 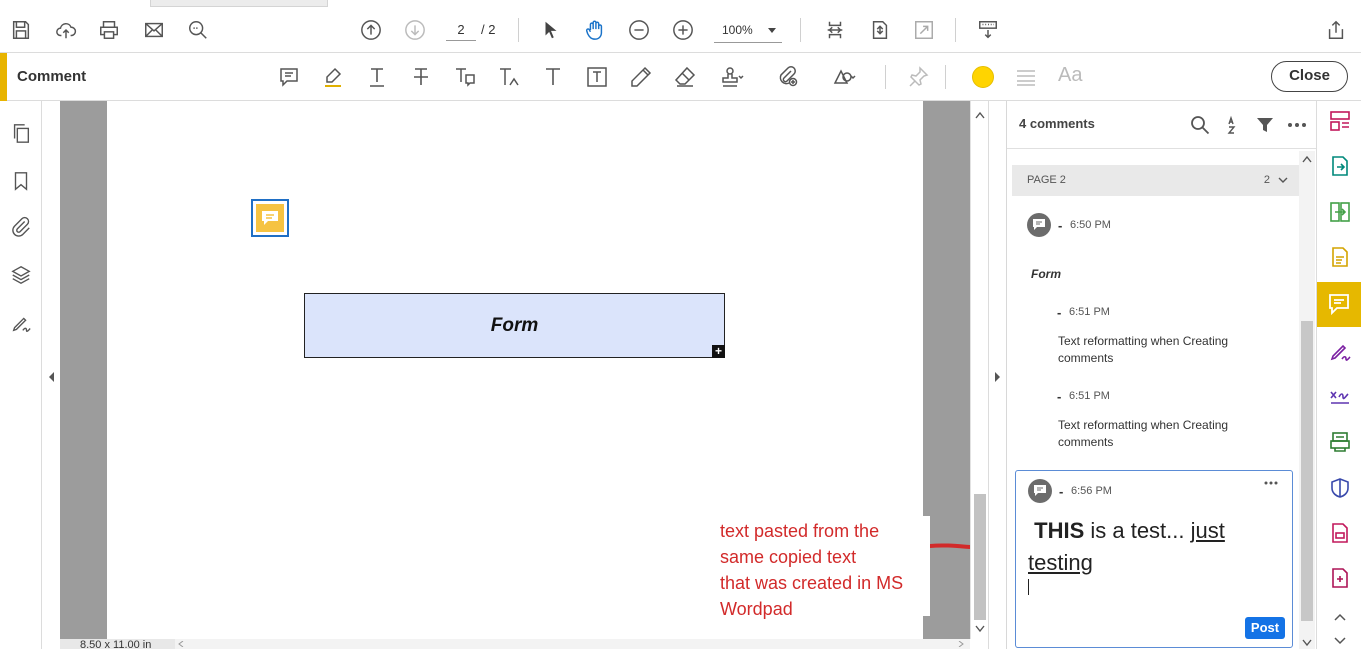 I want to click on page-group-header: PAGE 2 2, so click(x=1156, y=180).